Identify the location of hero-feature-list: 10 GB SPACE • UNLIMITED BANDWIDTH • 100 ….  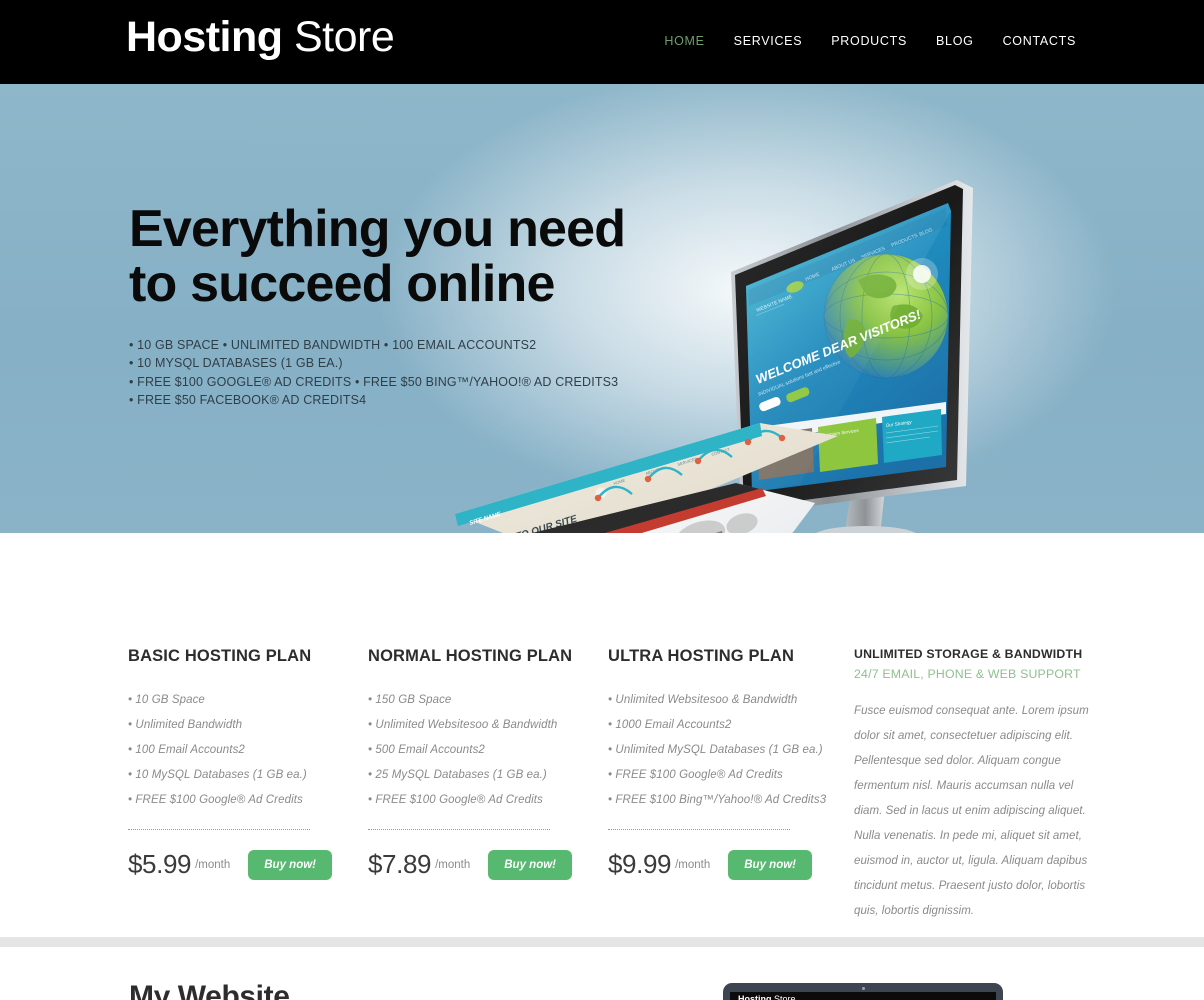
(377, 372).